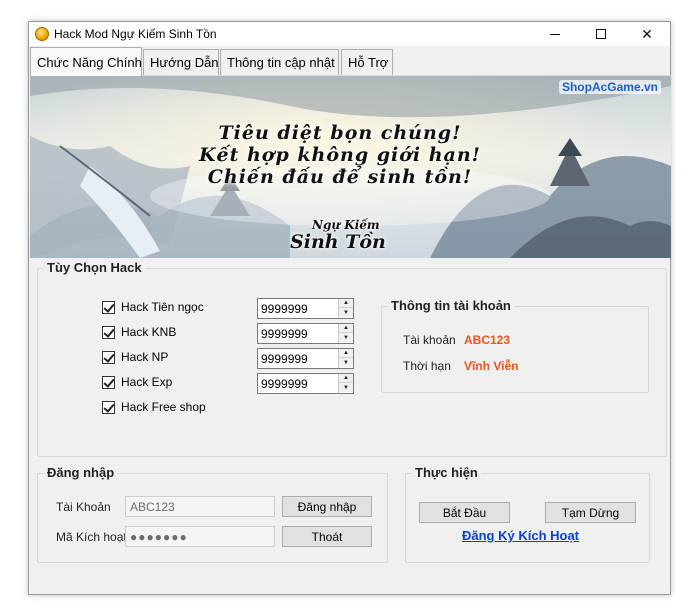 This screenshot has width=693, height=616. What do you see at coordinates (83, 507) in the screenshot?
I see `account-field-label: Tài Khoản` at bounding box center [83, 507].